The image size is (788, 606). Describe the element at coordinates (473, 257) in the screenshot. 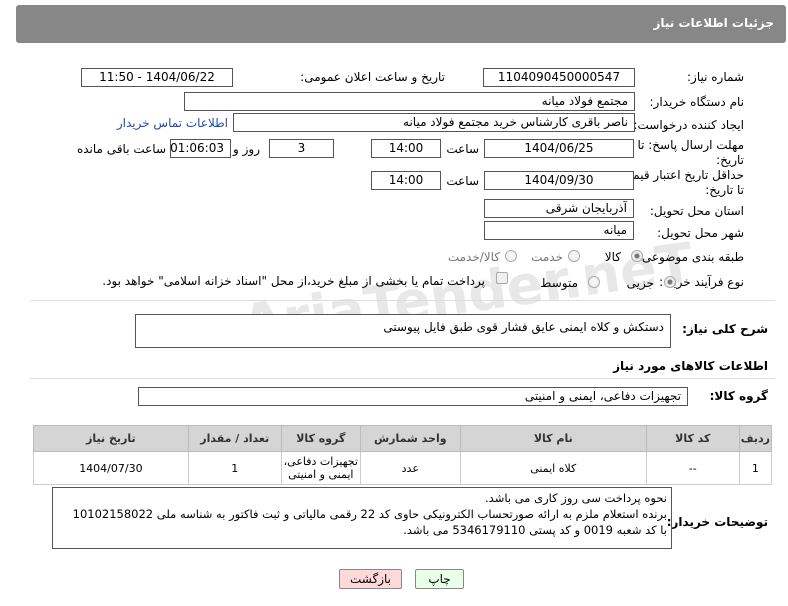

I see `category-goods-service-label: کالا/خدمت` at that location.